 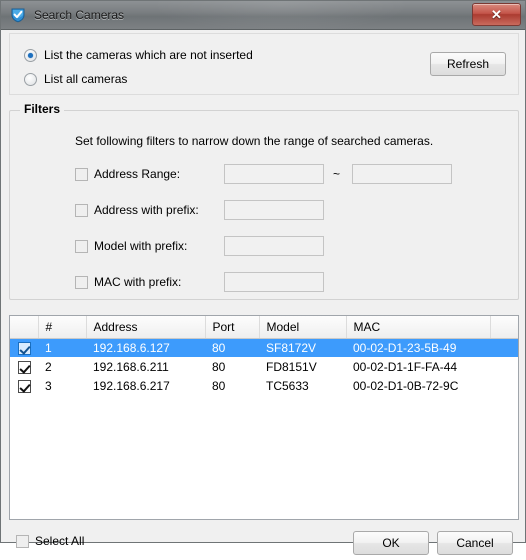 I want to click on table-header-row: # Address Port Model MAC, so click(x=264, y=327).